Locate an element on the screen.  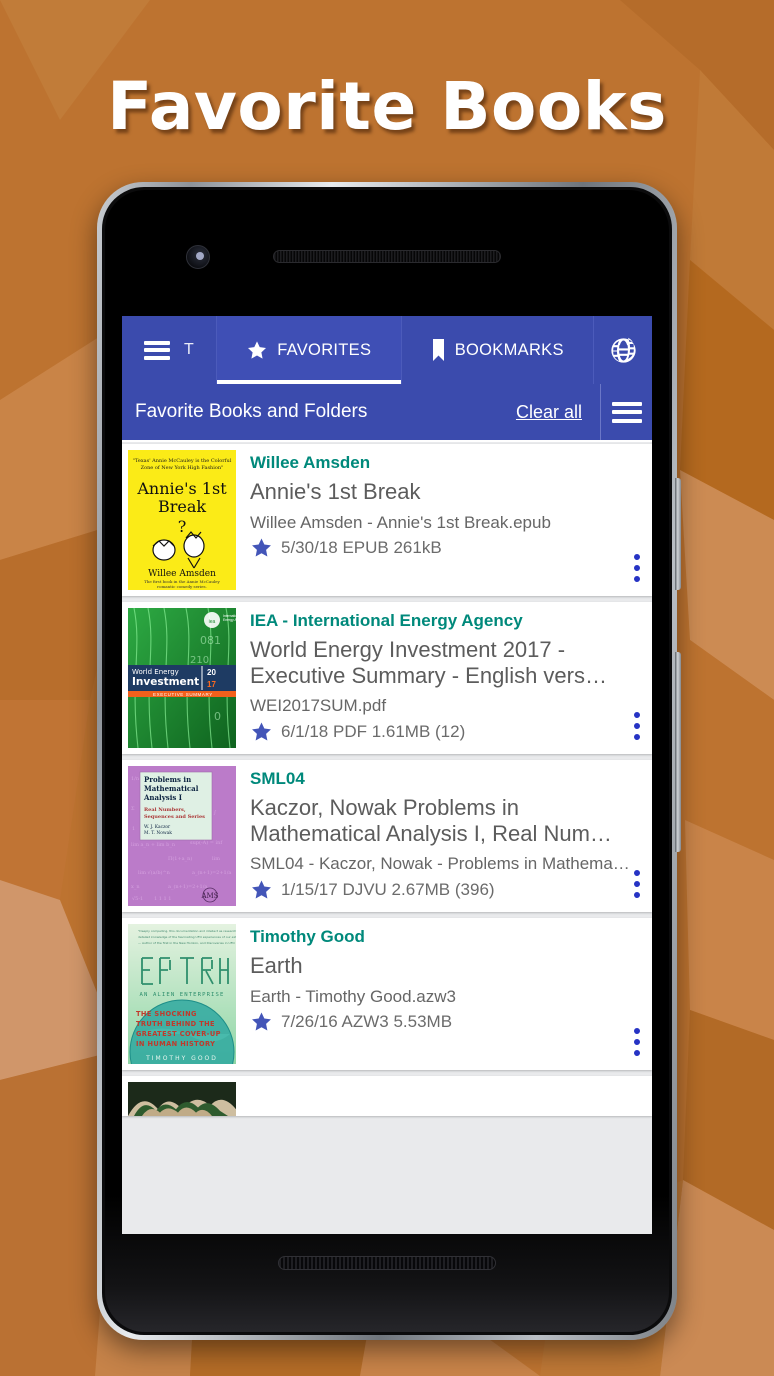
svg-text: THE SHOCKING is located at coordinates (166, 1014).